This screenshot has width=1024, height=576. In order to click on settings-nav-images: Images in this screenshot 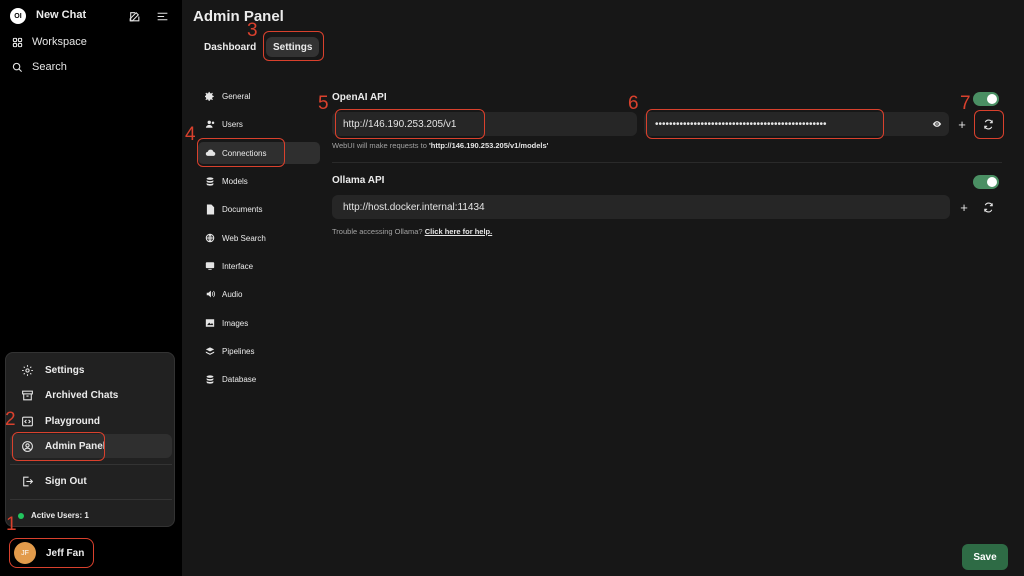, I will do `click(259, 323)`.